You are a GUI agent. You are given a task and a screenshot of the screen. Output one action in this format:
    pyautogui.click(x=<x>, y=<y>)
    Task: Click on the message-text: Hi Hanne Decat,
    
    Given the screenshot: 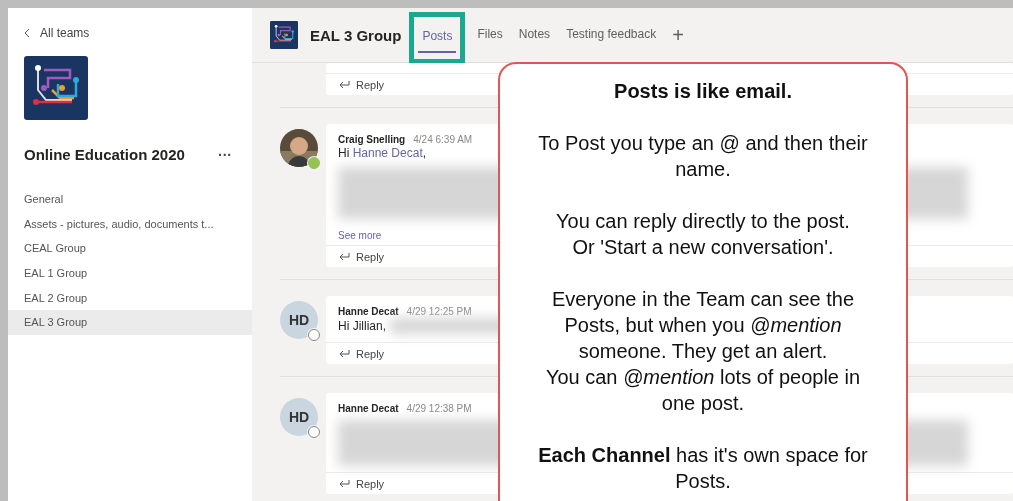 What is the action you would take?
    pyautogui.click(x=382, y=153)
    